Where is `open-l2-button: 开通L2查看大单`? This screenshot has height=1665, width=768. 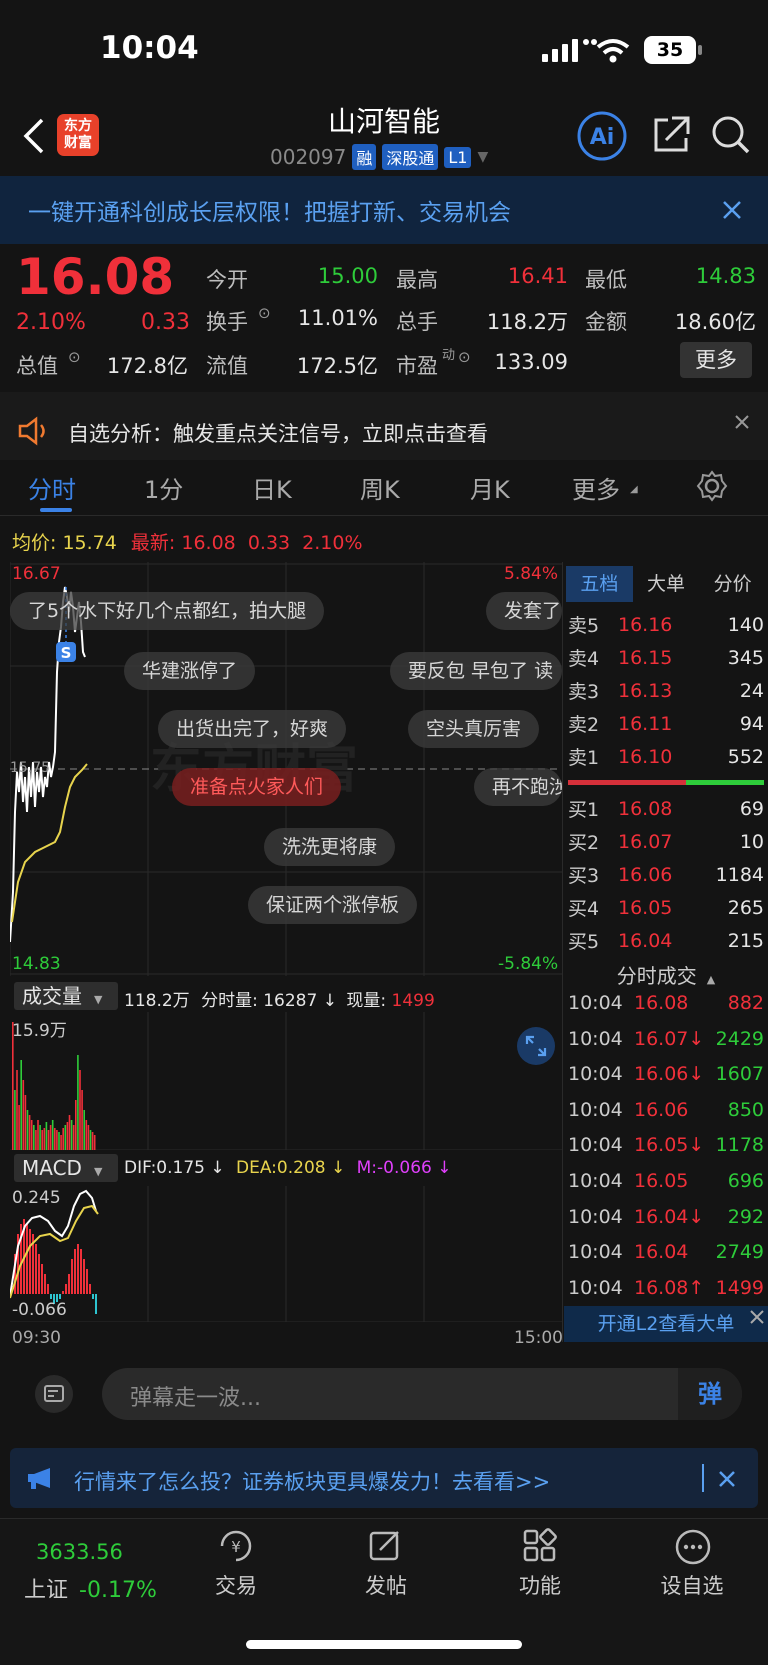 open-l2-button: 开通L2查看大单 is located at coordinates (666, 1324).